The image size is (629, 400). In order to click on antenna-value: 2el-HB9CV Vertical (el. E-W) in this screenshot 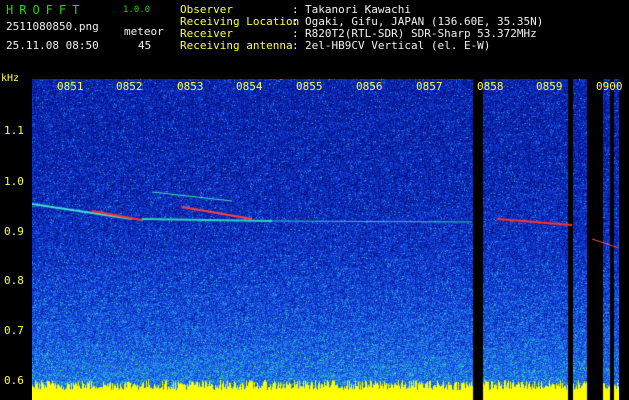, I will do `click(398, 45)`.